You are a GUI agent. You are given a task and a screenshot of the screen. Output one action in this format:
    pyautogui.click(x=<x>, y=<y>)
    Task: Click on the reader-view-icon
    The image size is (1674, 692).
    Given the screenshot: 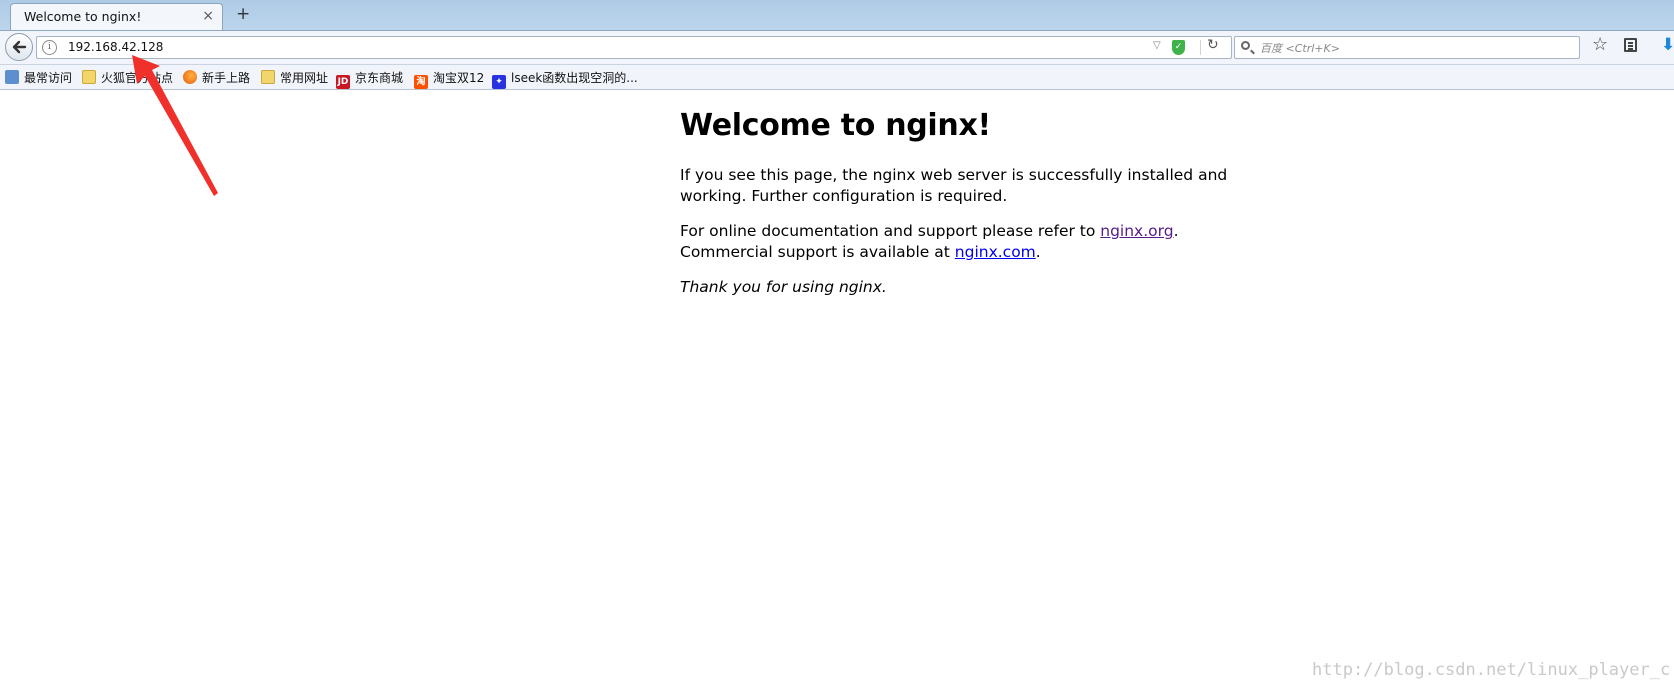 What is the action you would take?
    pyautogui.click(x=1630, y=45)
    